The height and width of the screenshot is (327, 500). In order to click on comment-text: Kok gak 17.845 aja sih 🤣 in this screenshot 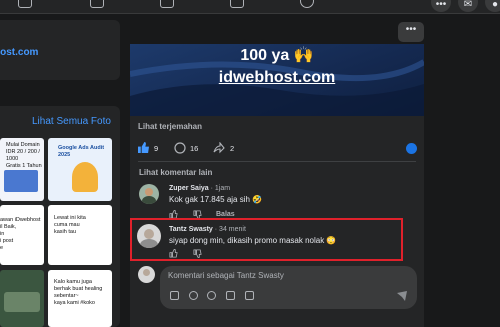, I will do `click(216, 199)`.